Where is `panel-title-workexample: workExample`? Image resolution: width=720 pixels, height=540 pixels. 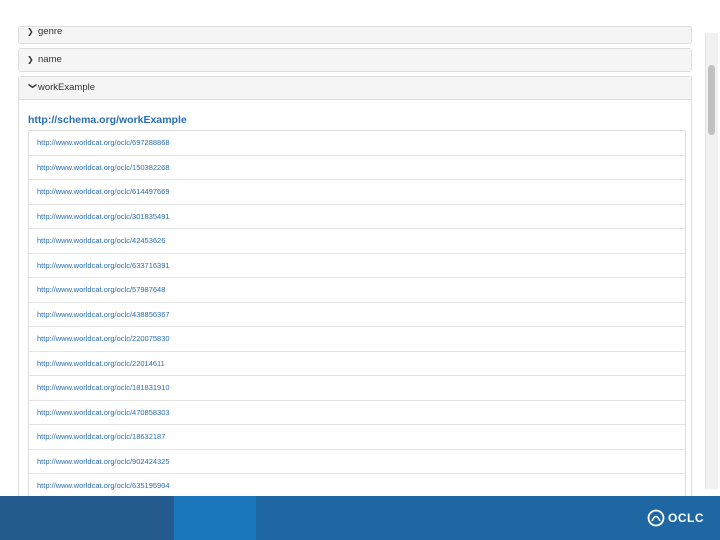
panel-title-workexample: workExample is located at coordinates (67, 87).